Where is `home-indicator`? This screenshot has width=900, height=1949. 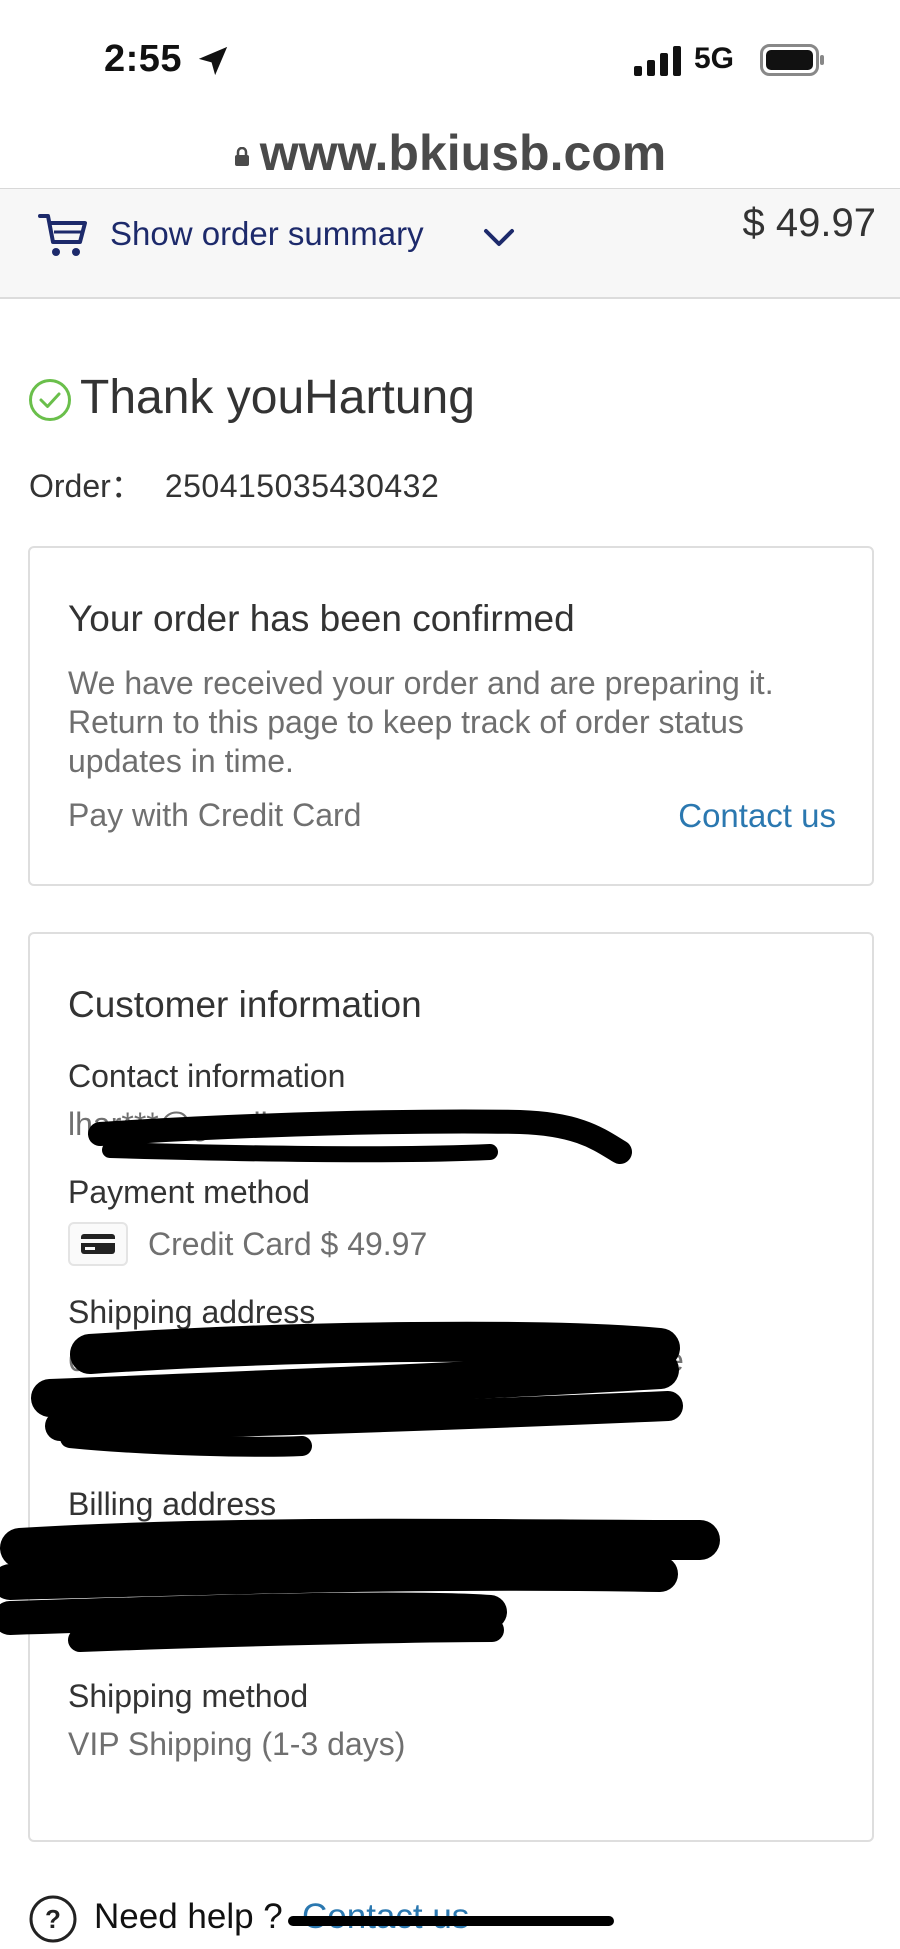
home-indicator is located at coordinates (451, 1921).